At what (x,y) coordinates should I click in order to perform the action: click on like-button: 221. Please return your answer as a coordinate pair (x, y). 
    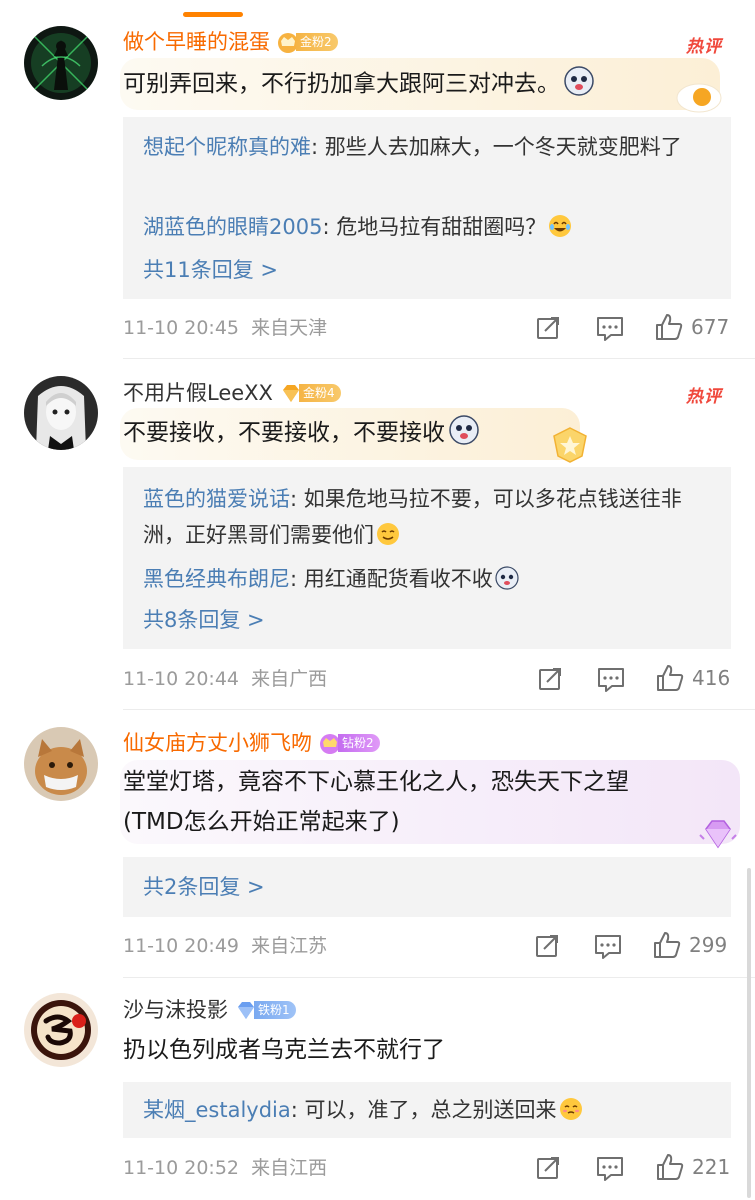
    Looking at the image, I should click on (693, 1167).